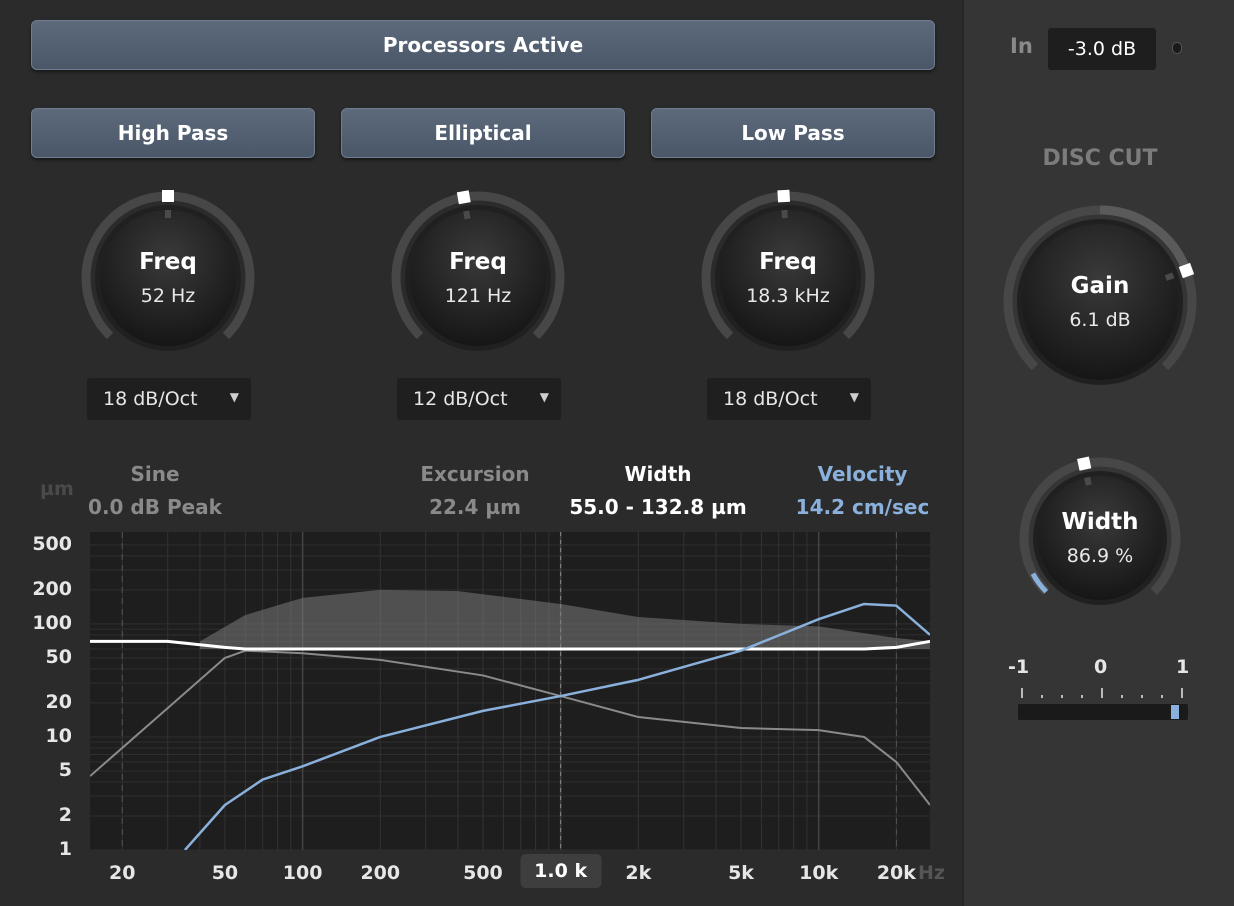 This screenshot has width=1234, height=906. What do you see at coordinates (58, 701) in the screenshot?
I see `y-tick-label: 20` at bounding box center [58, 701].